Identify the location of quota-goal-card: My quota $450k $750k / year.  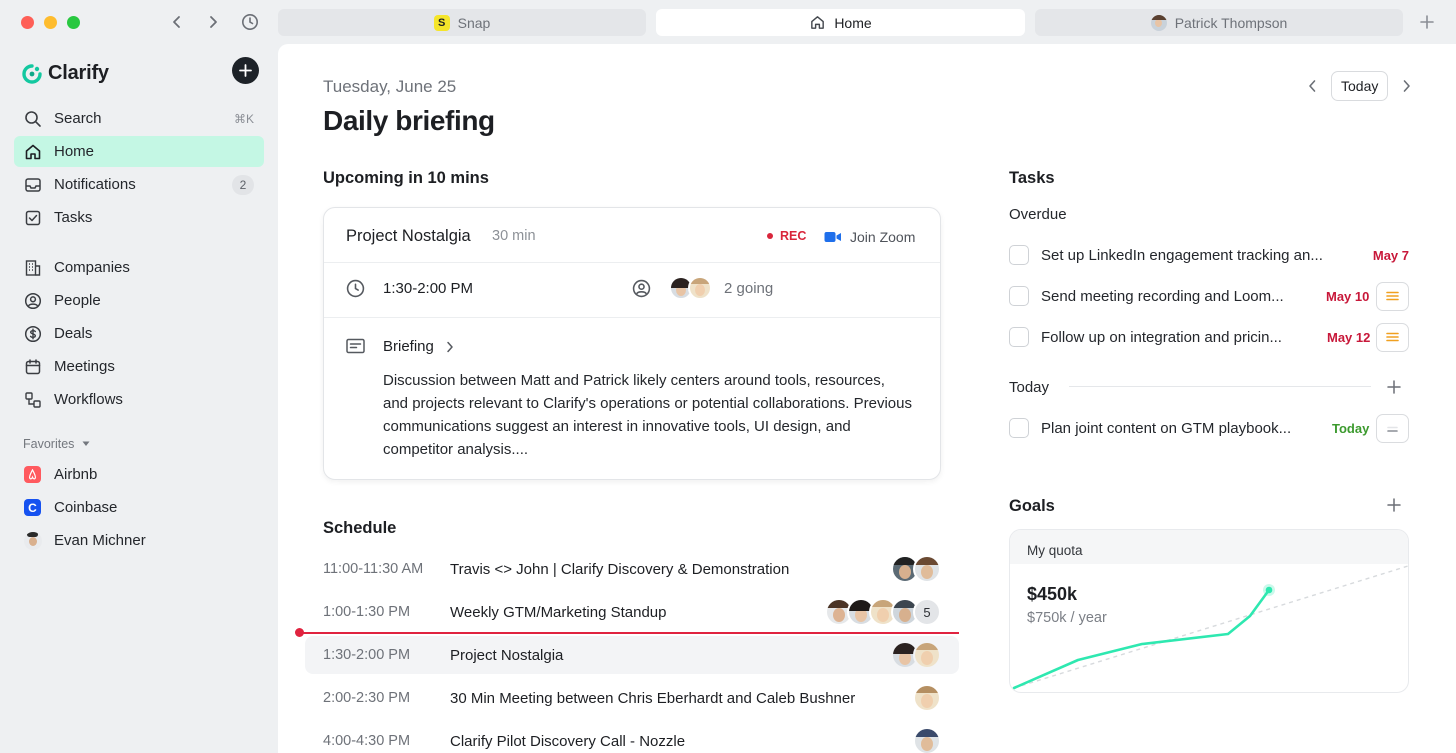
(1209, 611).